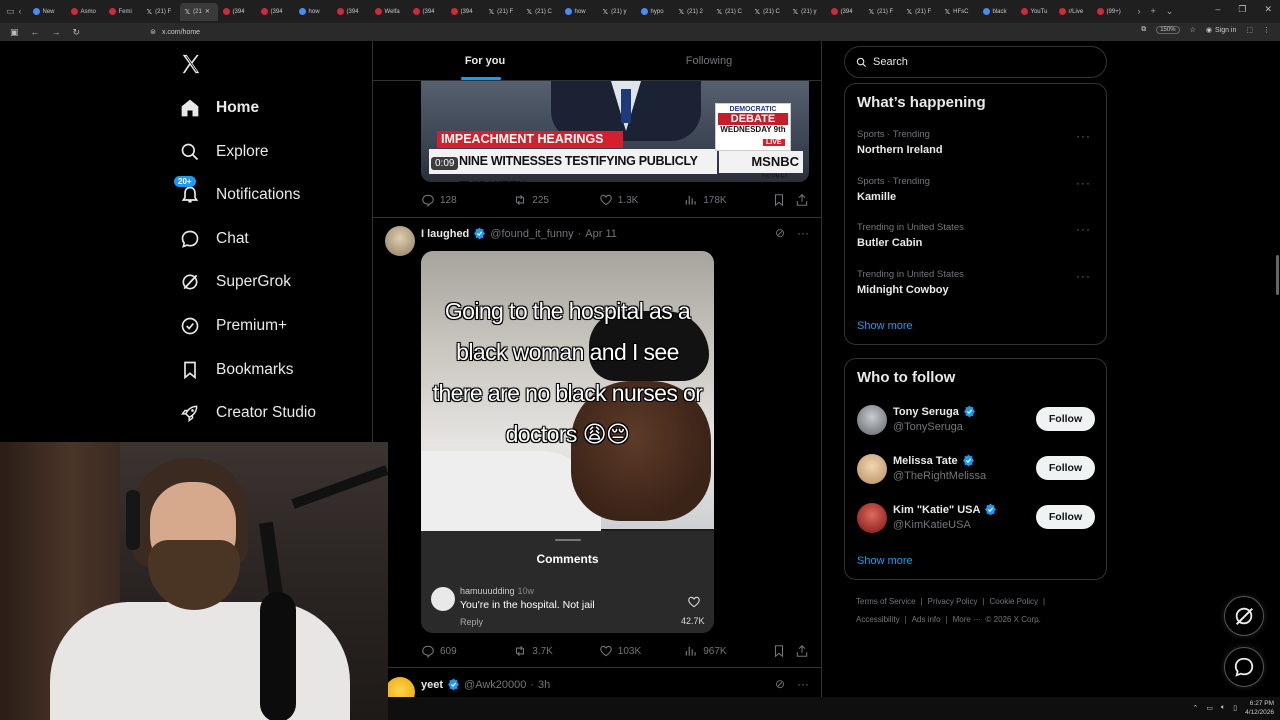 This screenshot has height=720, width=1280. I want to click on reply-button: 609, so click(467, 651).